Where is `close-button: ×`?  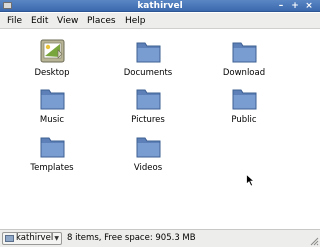 close-button: × is located at coordinates (309, 6).